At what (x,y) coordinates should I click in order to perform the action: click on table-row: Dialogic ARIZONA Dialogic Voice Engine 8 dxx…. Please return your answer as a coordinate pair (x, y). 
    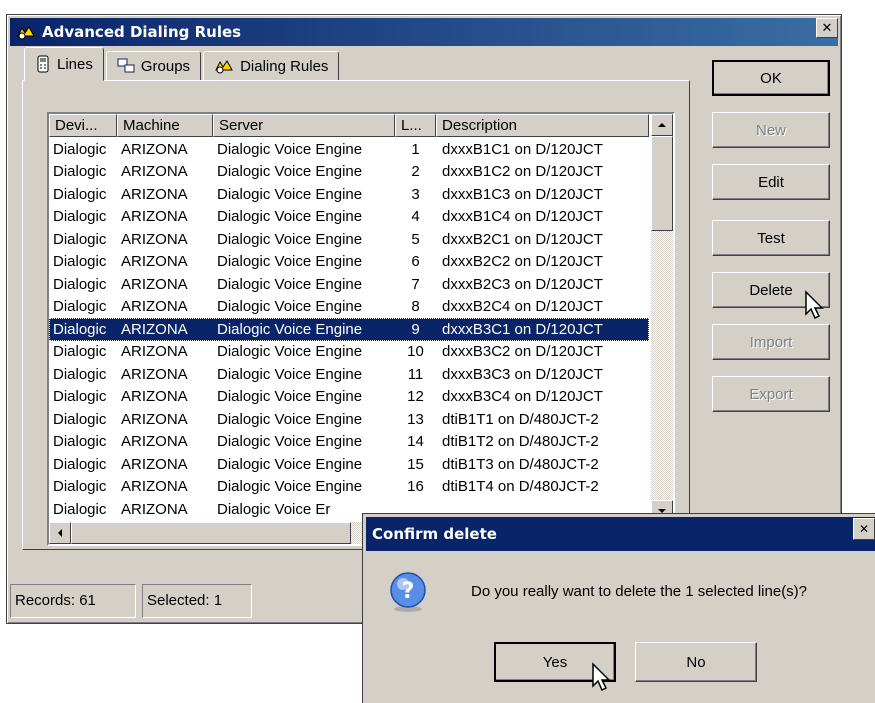
    Looking at the image, I should click on (349, 307).